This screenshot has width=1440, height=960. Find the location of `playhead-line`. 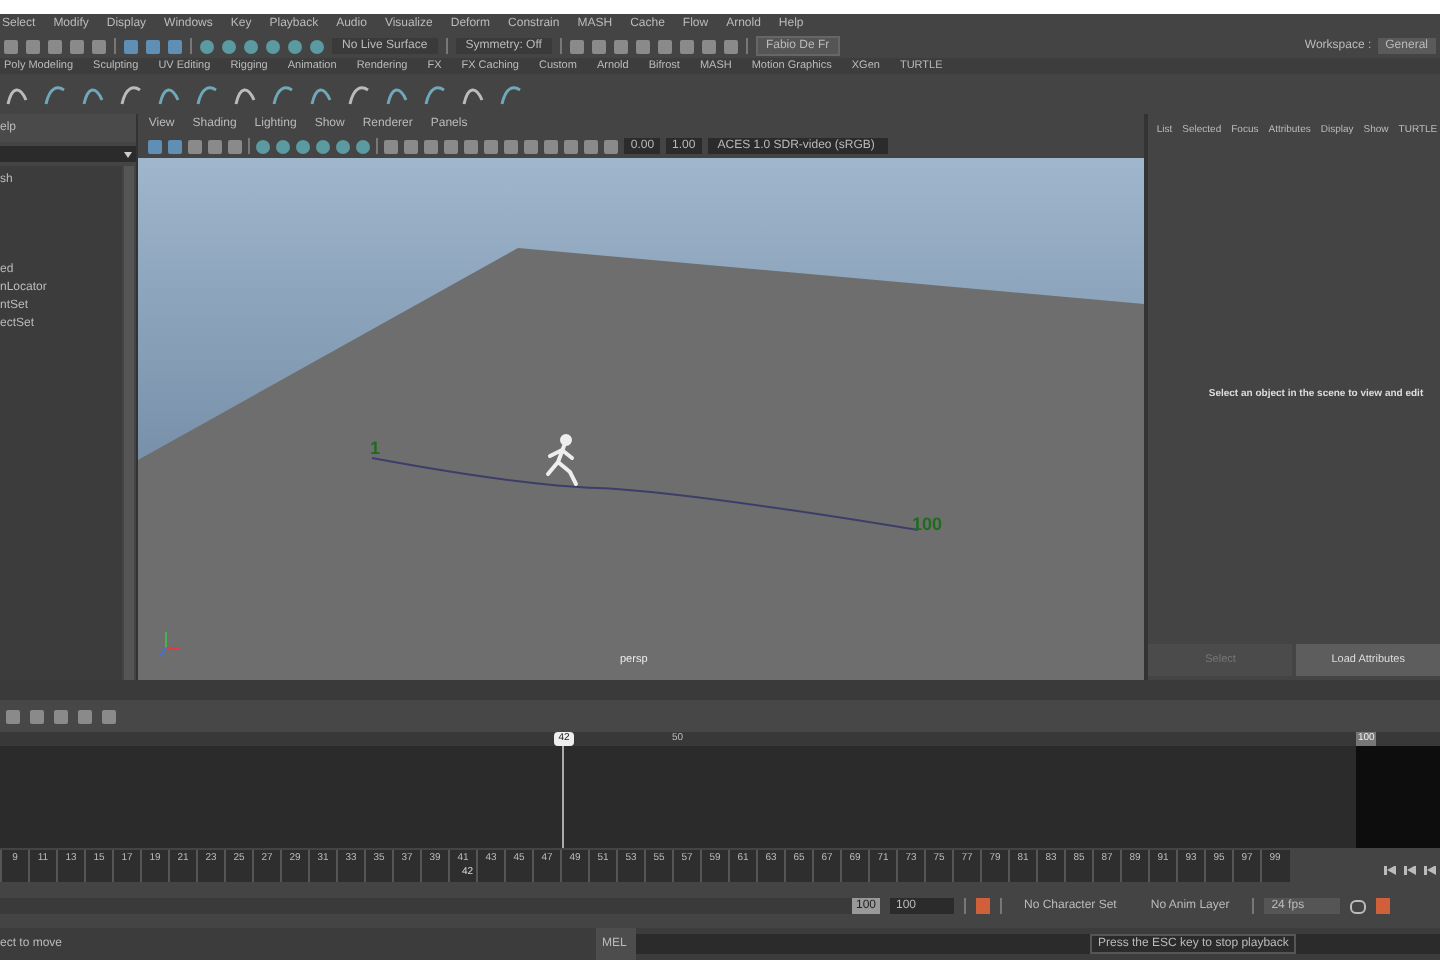

playhead-line is located at coordinates (563, 797).